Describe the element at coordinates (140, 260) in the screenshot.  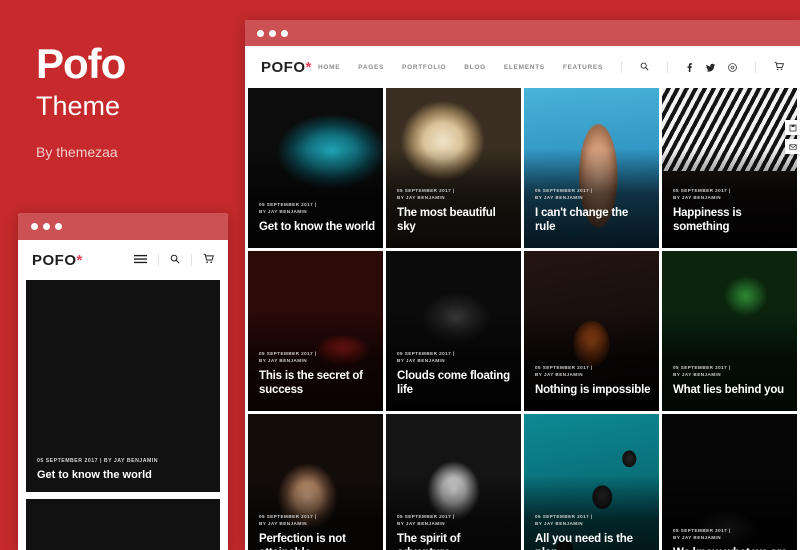
I see `hamburger-icon` at that location.